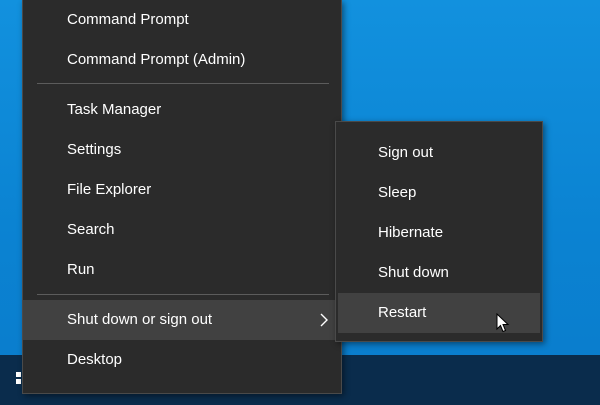 This screenshot has height=405, width=600. I want to click on menu-item-command-prompt-admin: Command Prompt (Admin), so click(182, 60).